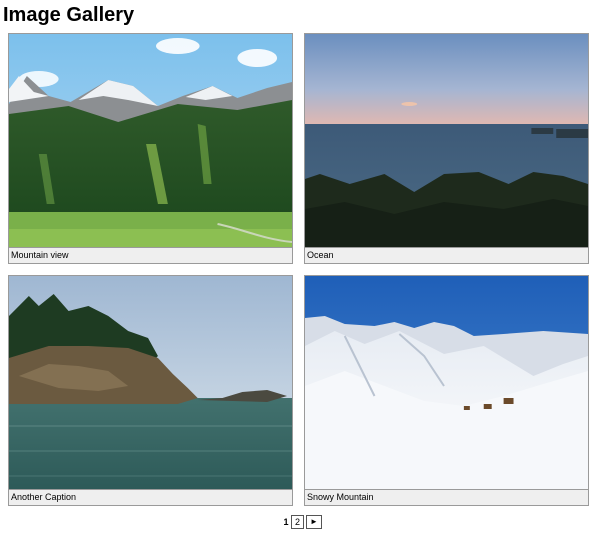 Image resolution: width=600 pixels, height=535 pixels. I want to click on page-title: Image Gallery, so click(69, 15).